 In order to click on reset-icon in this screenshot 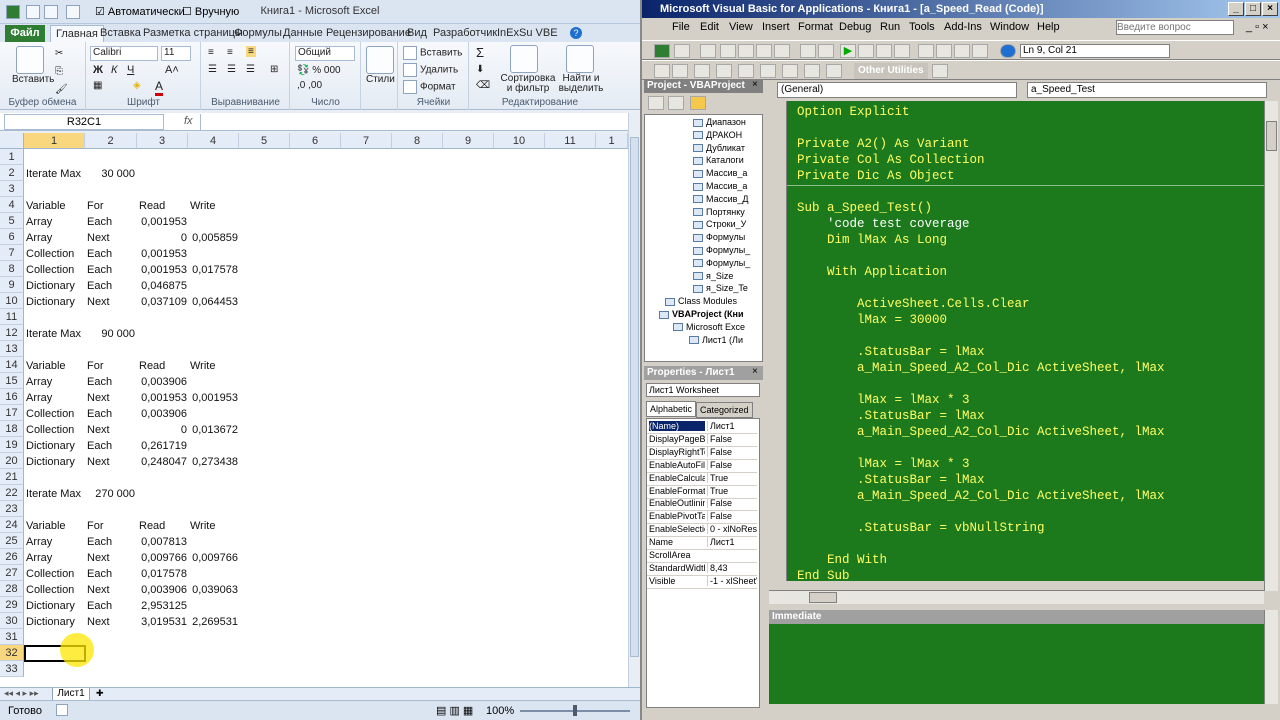, I will do `click(884, 51)`.